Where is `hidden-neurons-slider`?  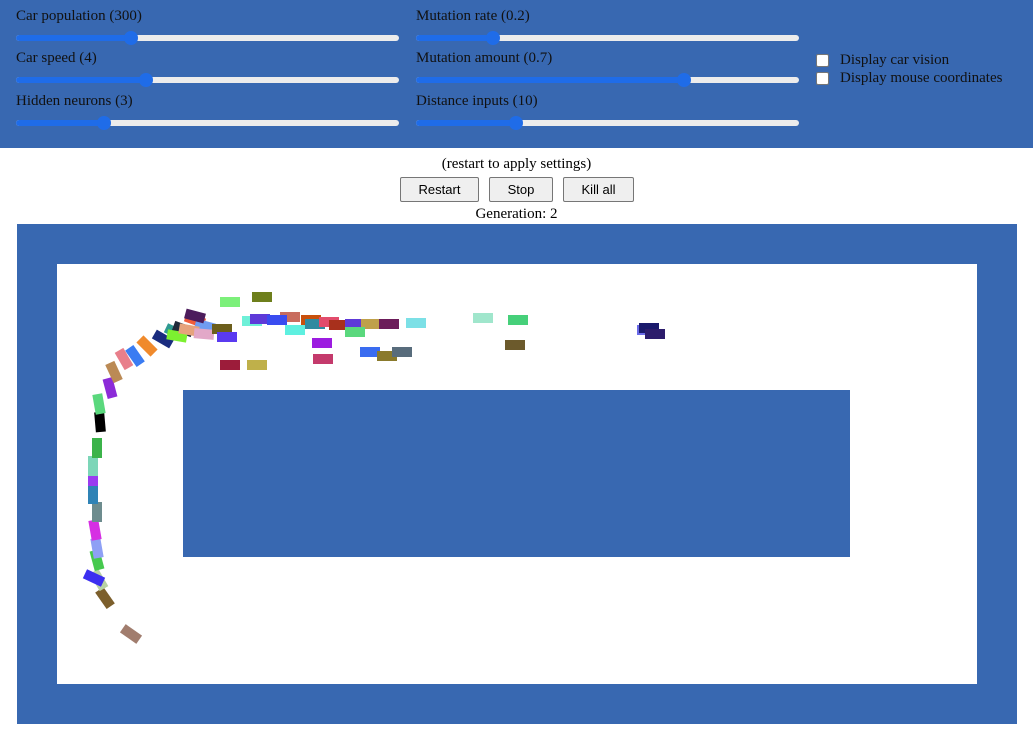
hidden-neurons-slider is located at coordinates (207, 123).